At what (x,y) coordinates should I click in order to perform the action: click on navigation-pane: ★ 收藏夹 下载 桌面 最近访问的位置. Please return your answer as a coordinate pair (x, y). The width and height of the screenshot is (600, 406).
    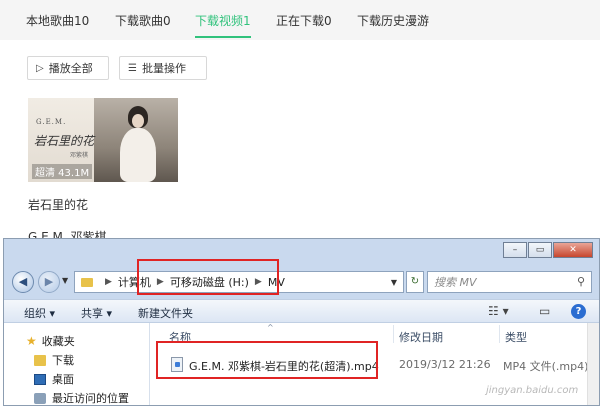
    Looking at the image, I should click on (77, 364).